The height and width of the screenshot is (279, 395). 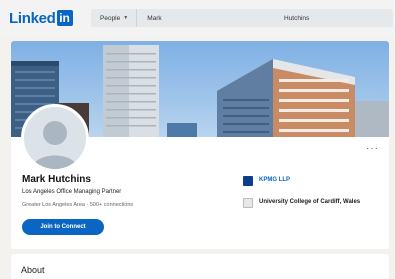 What do you see at coordinates (200, 266) in the screenshot?
I see `about-section: About` at bounding box center [200, 266].